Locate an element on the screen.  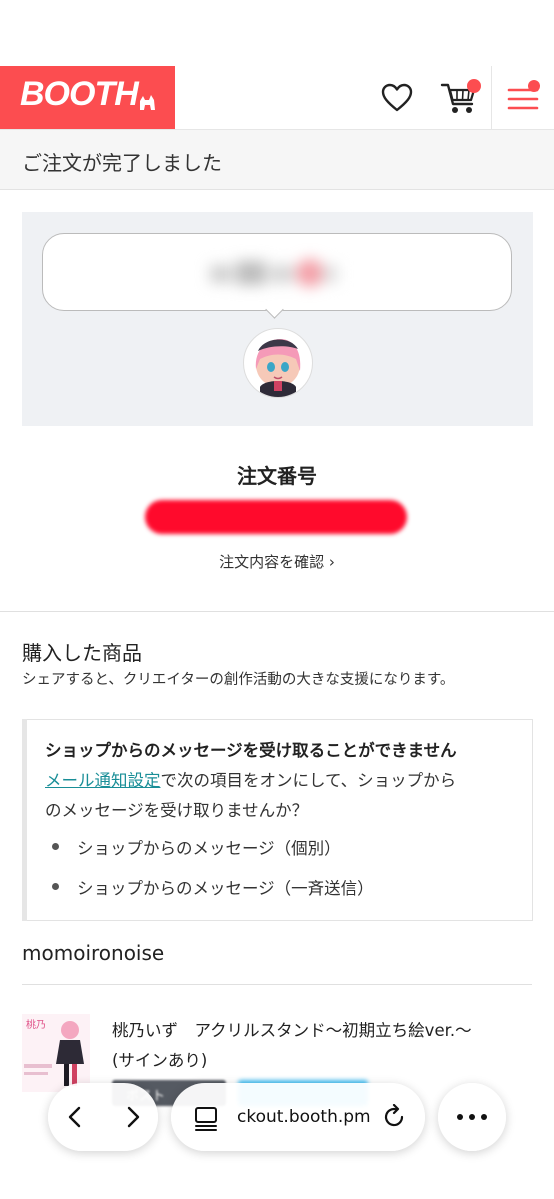
url-text: ckout.booth.pm is located at coordinates (304, 1117).